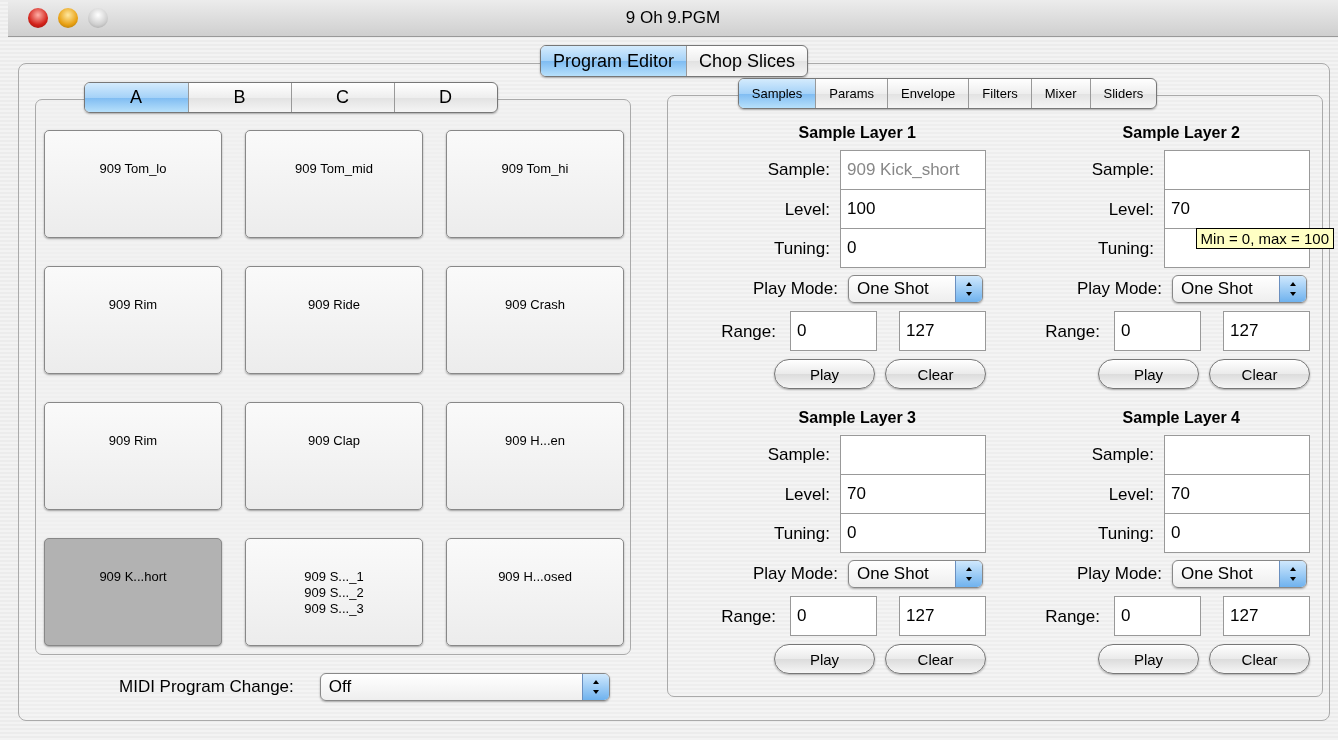  Describe the element at coordinates (857, 133) in the screenshot. I see `layer-heading: Sample Layer 1` at that location.